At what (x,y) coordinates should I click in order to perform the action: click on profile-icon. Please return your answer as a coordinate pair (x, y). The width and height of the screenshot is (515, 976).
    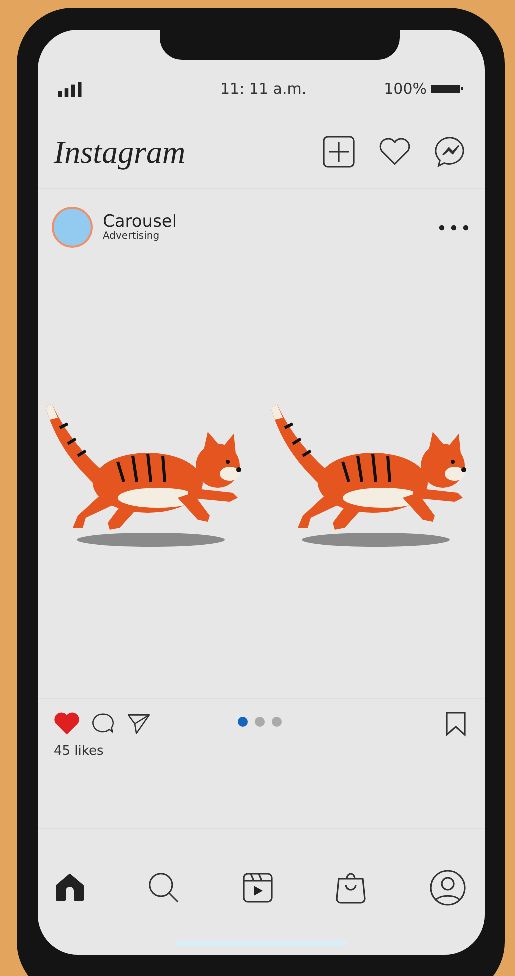
    Looking at the image, I should click on (448, 888).